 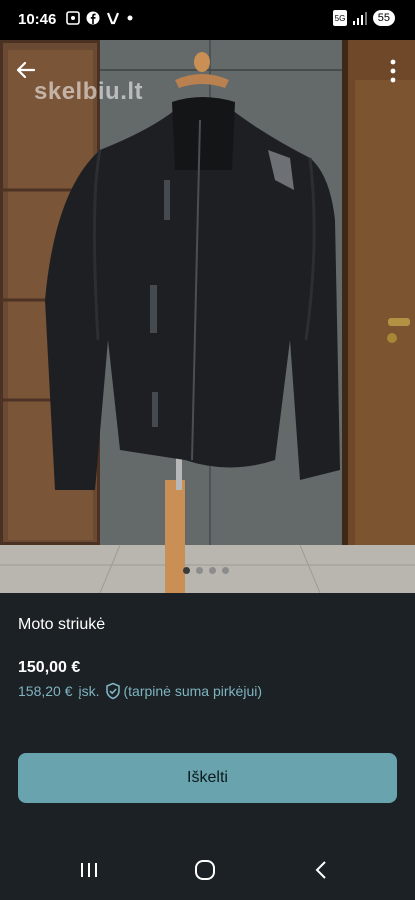 I want to click on facebook-icon, so click(x=93, y=18).